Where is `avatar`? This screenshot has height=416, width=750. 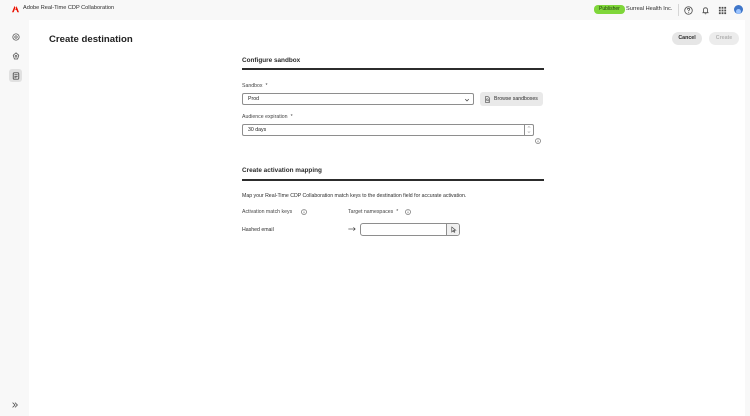
avatar is located at coordinates (738, 9).